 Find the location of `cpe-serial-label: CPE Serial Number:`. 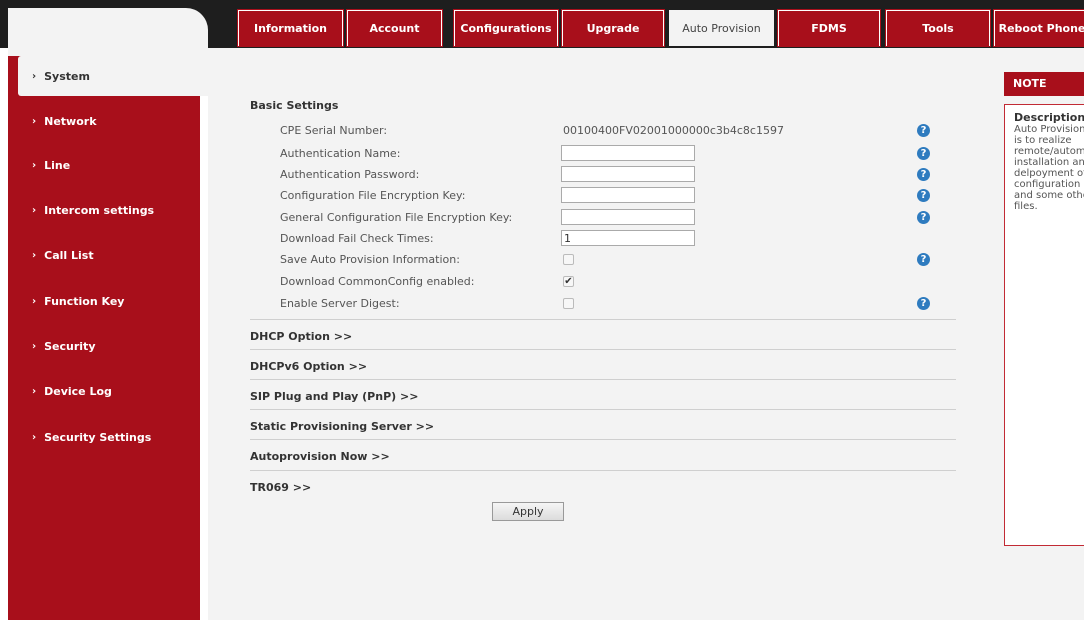

cpe-serial-label: CPE Serial Number: is located at coordinates (334, 130).